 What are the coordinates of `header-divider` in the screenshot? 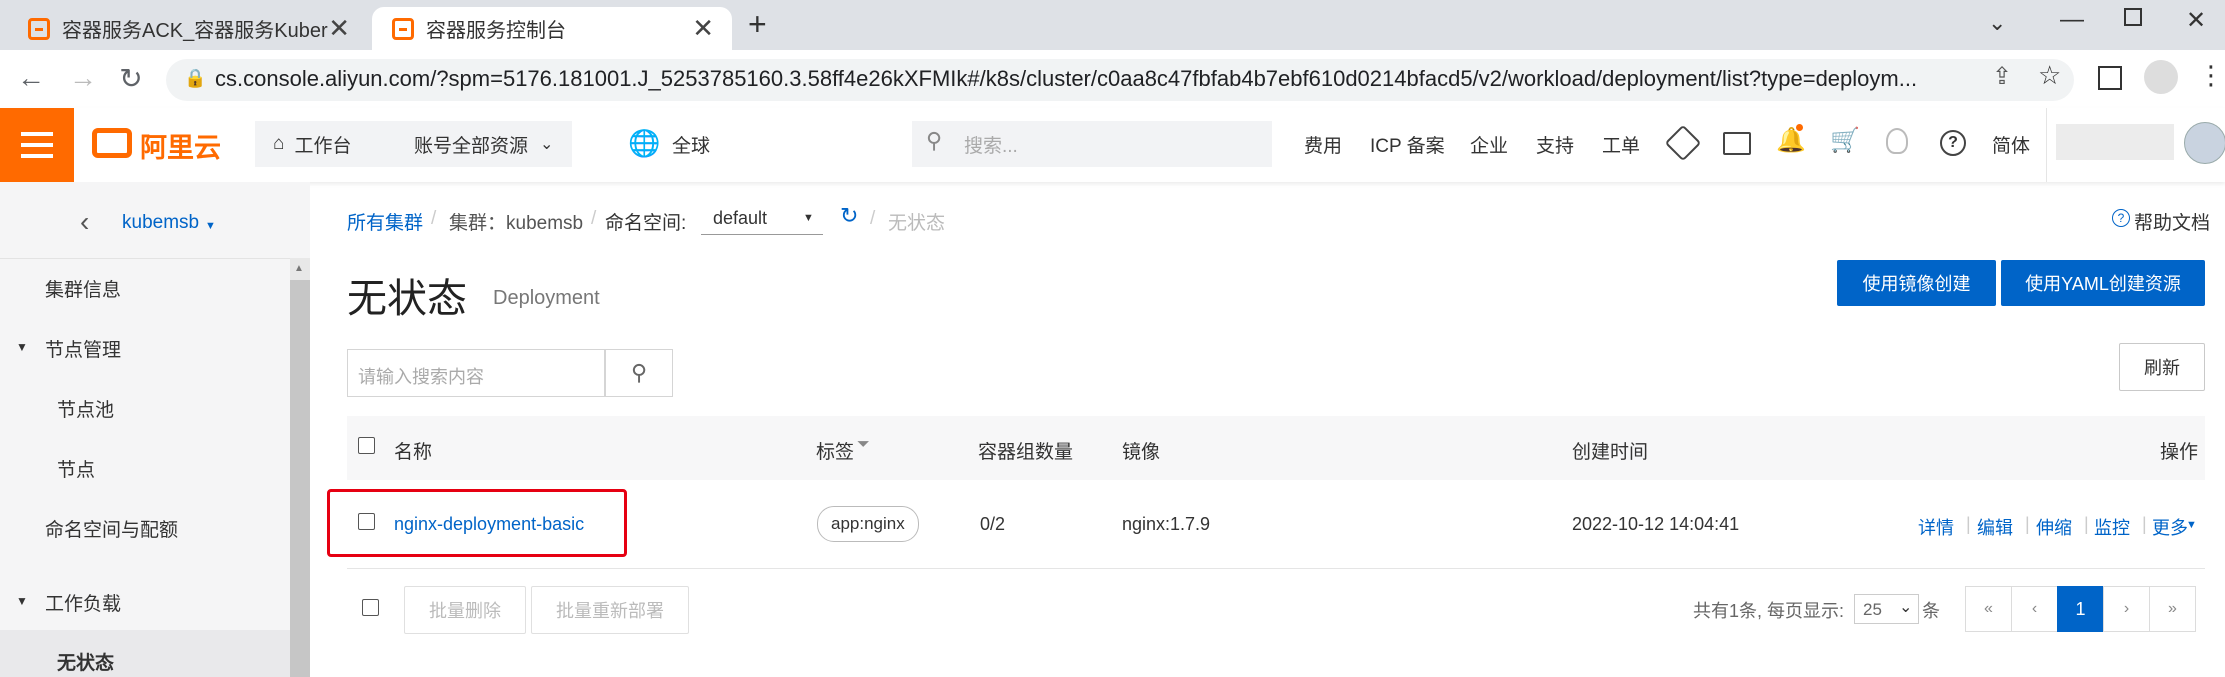 It's located at (2046, 145).